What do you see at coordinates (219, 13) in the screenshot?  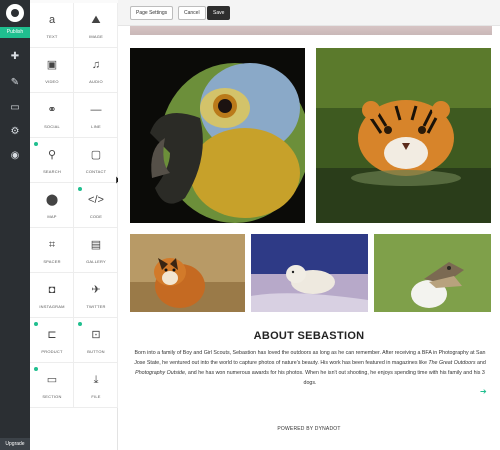 I see `save-button: Save` at bounding box center [219, 13].